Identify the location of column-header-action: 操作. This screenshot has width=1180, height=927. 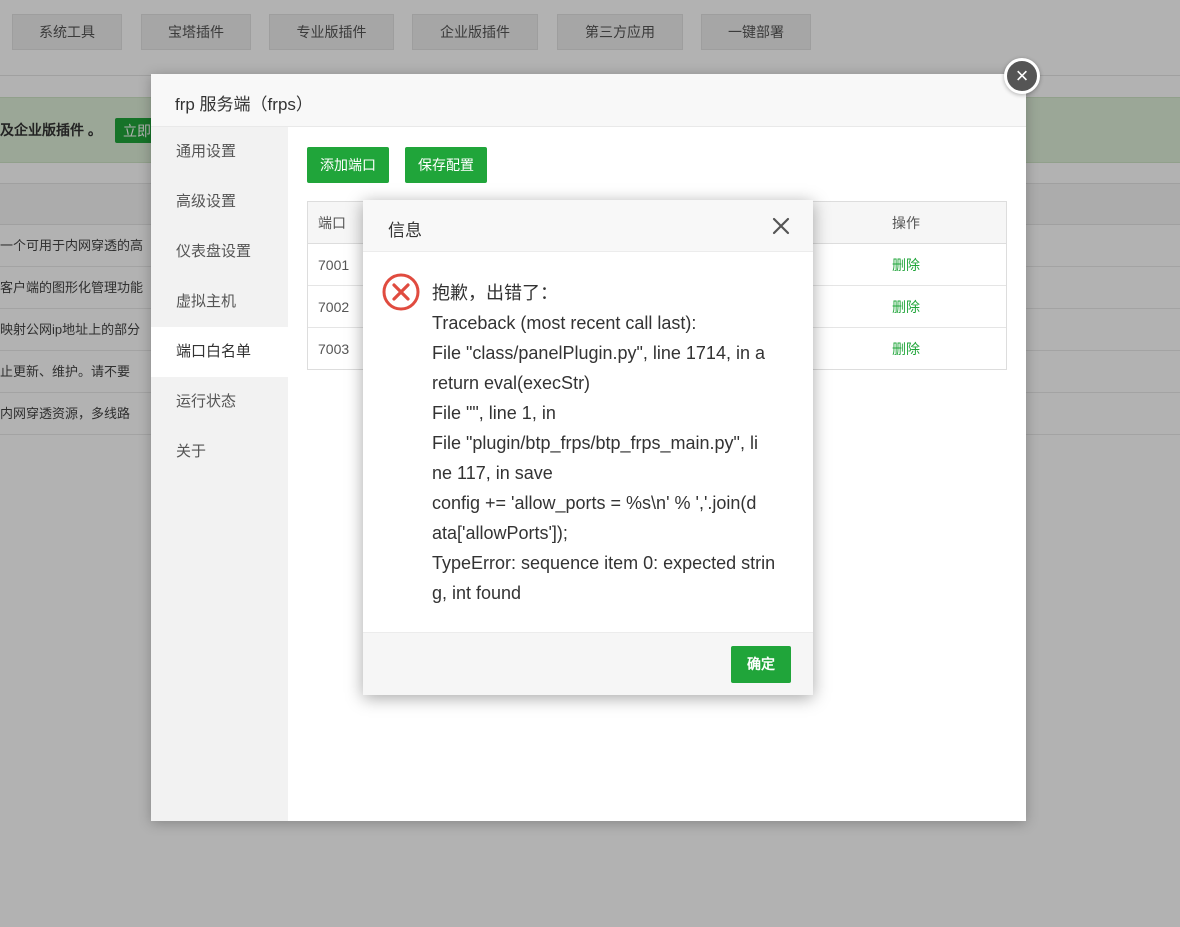
(906, 223).